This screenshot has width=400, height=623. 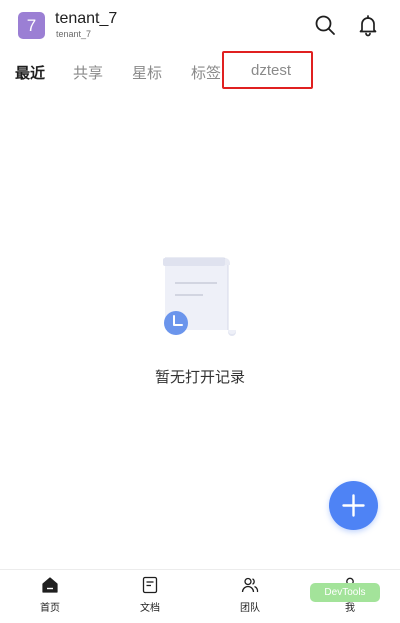 I want to click on search-icon, so click(x=325, y=25).